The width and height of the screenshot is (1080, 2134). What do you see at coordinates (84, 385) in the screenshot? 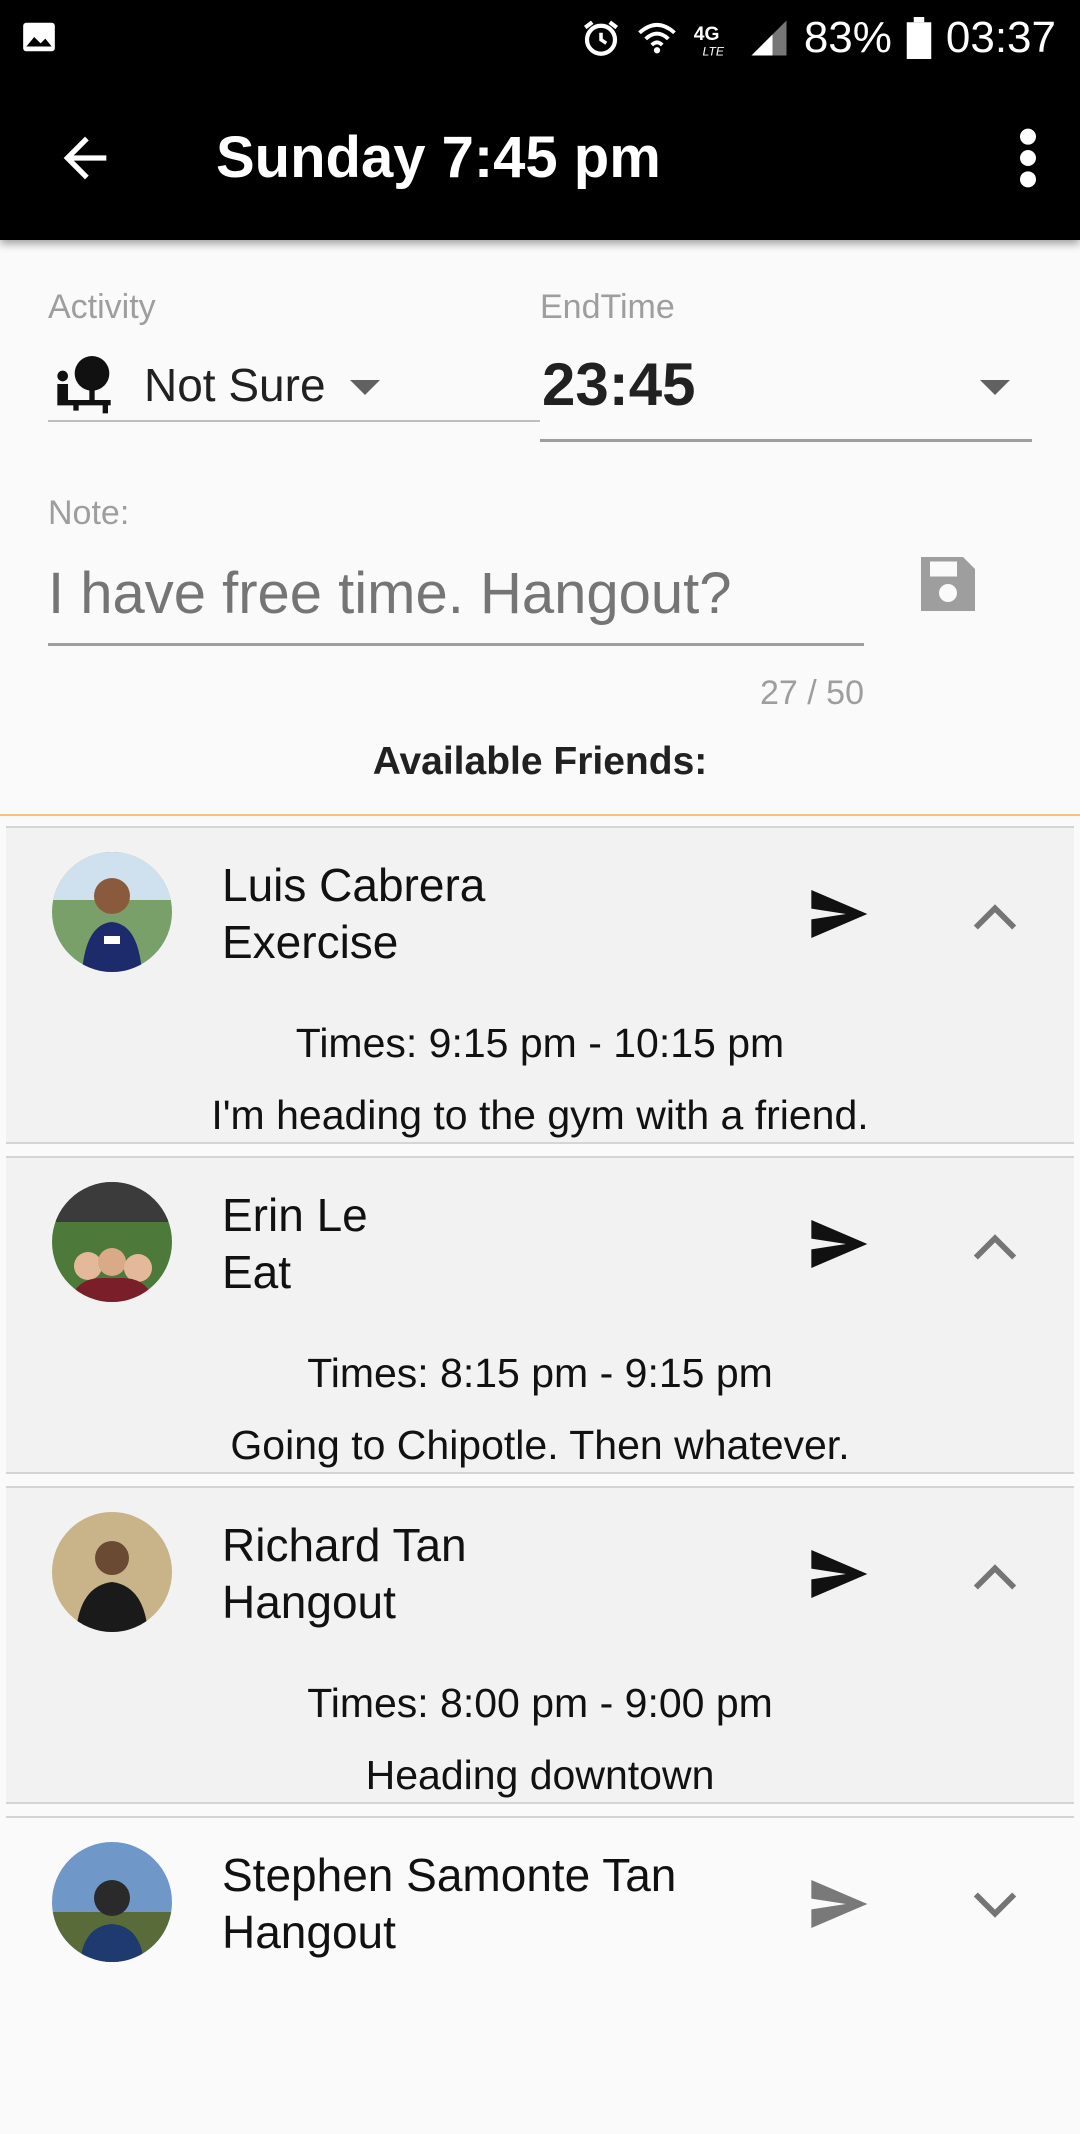
I see `hangout-person-icon` at bounding box center [84, 385].